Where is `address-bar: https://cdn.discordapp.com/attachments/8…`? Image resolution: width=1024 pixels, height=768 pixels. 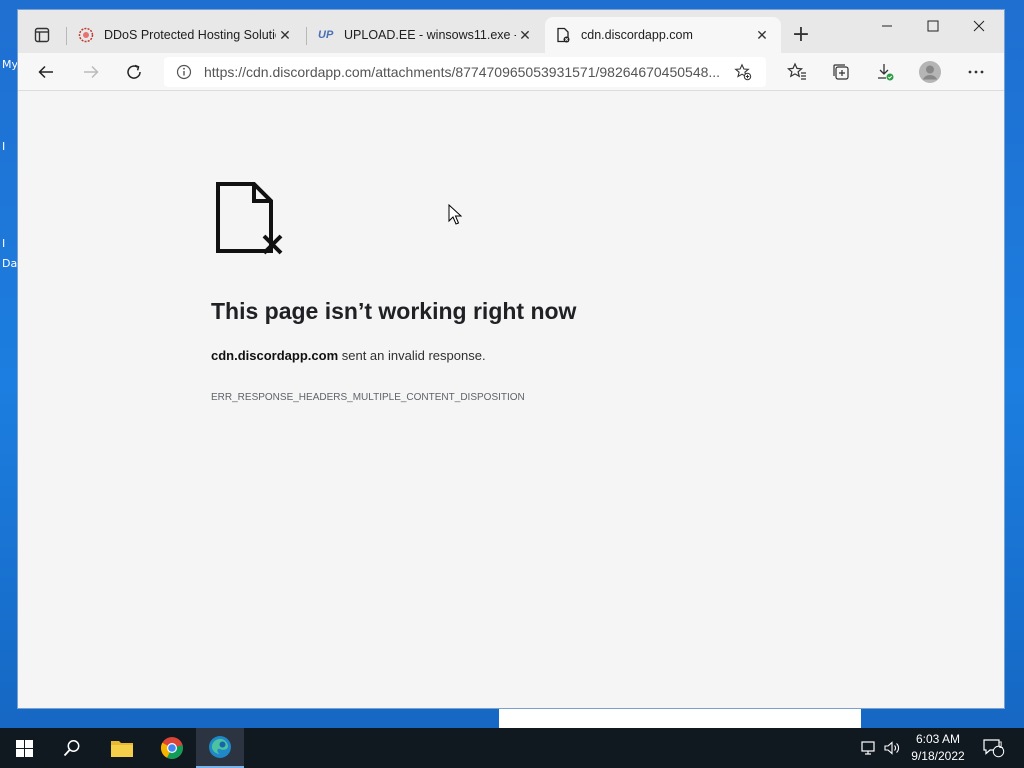
address-bar: https://cdn.discordapp.com/attachments/8… is located at coordinates (465, 72).